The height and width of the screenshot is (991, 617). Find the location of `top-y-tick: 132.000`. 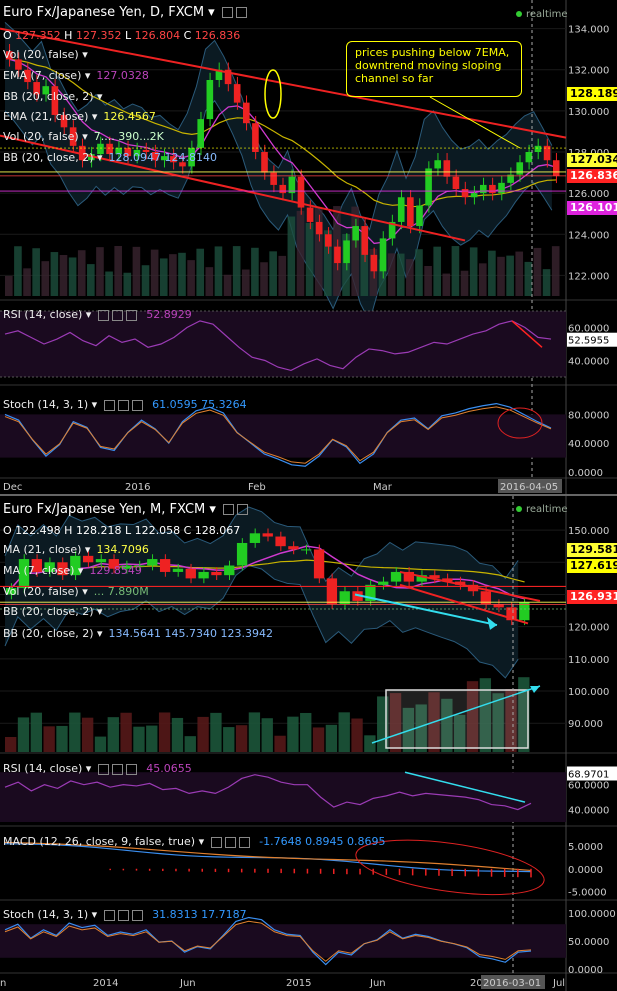

top-y-tick: 132.000 is located at coordinates (588, 71).